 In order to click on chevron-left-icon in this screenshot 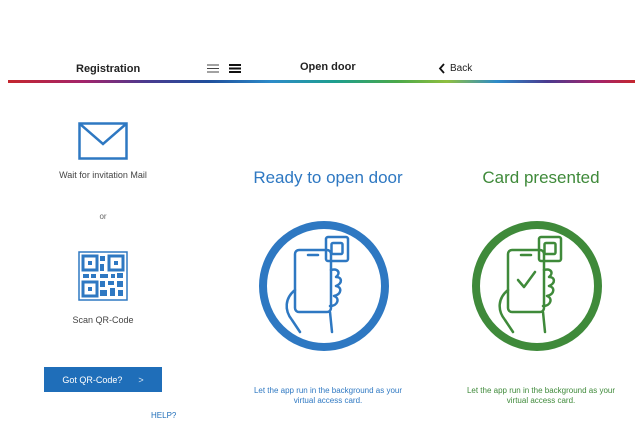, I will do `click(441, 68)`.